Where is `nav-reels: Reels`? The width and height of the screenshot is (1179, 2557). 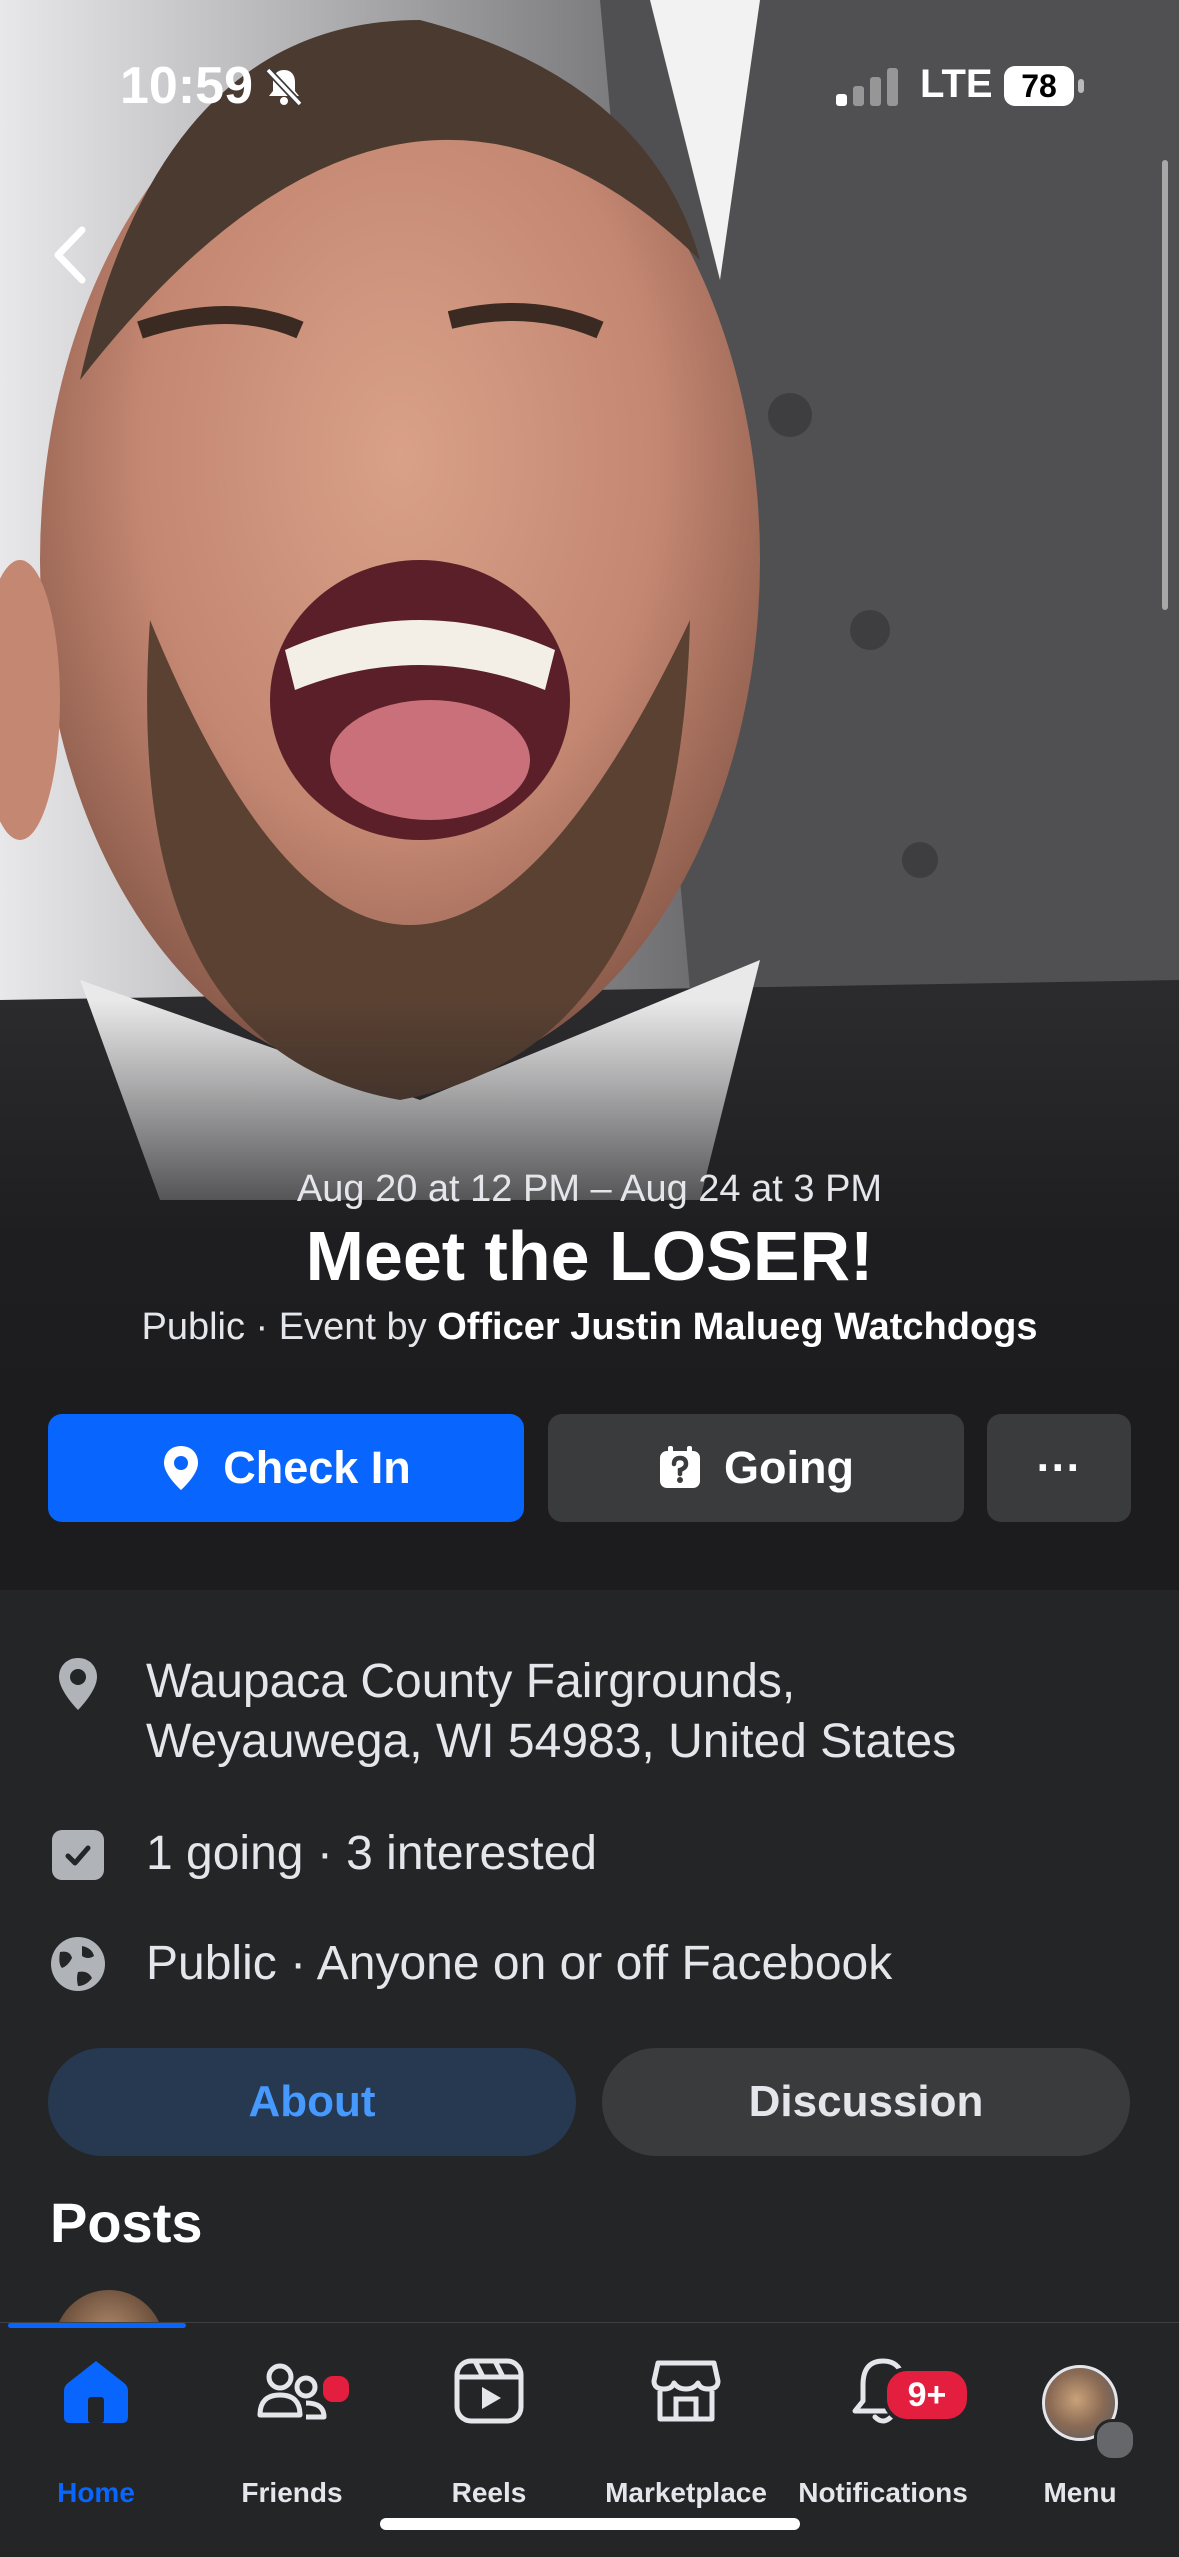
nav-reels: Reels is located at coordinates (489, 2430).